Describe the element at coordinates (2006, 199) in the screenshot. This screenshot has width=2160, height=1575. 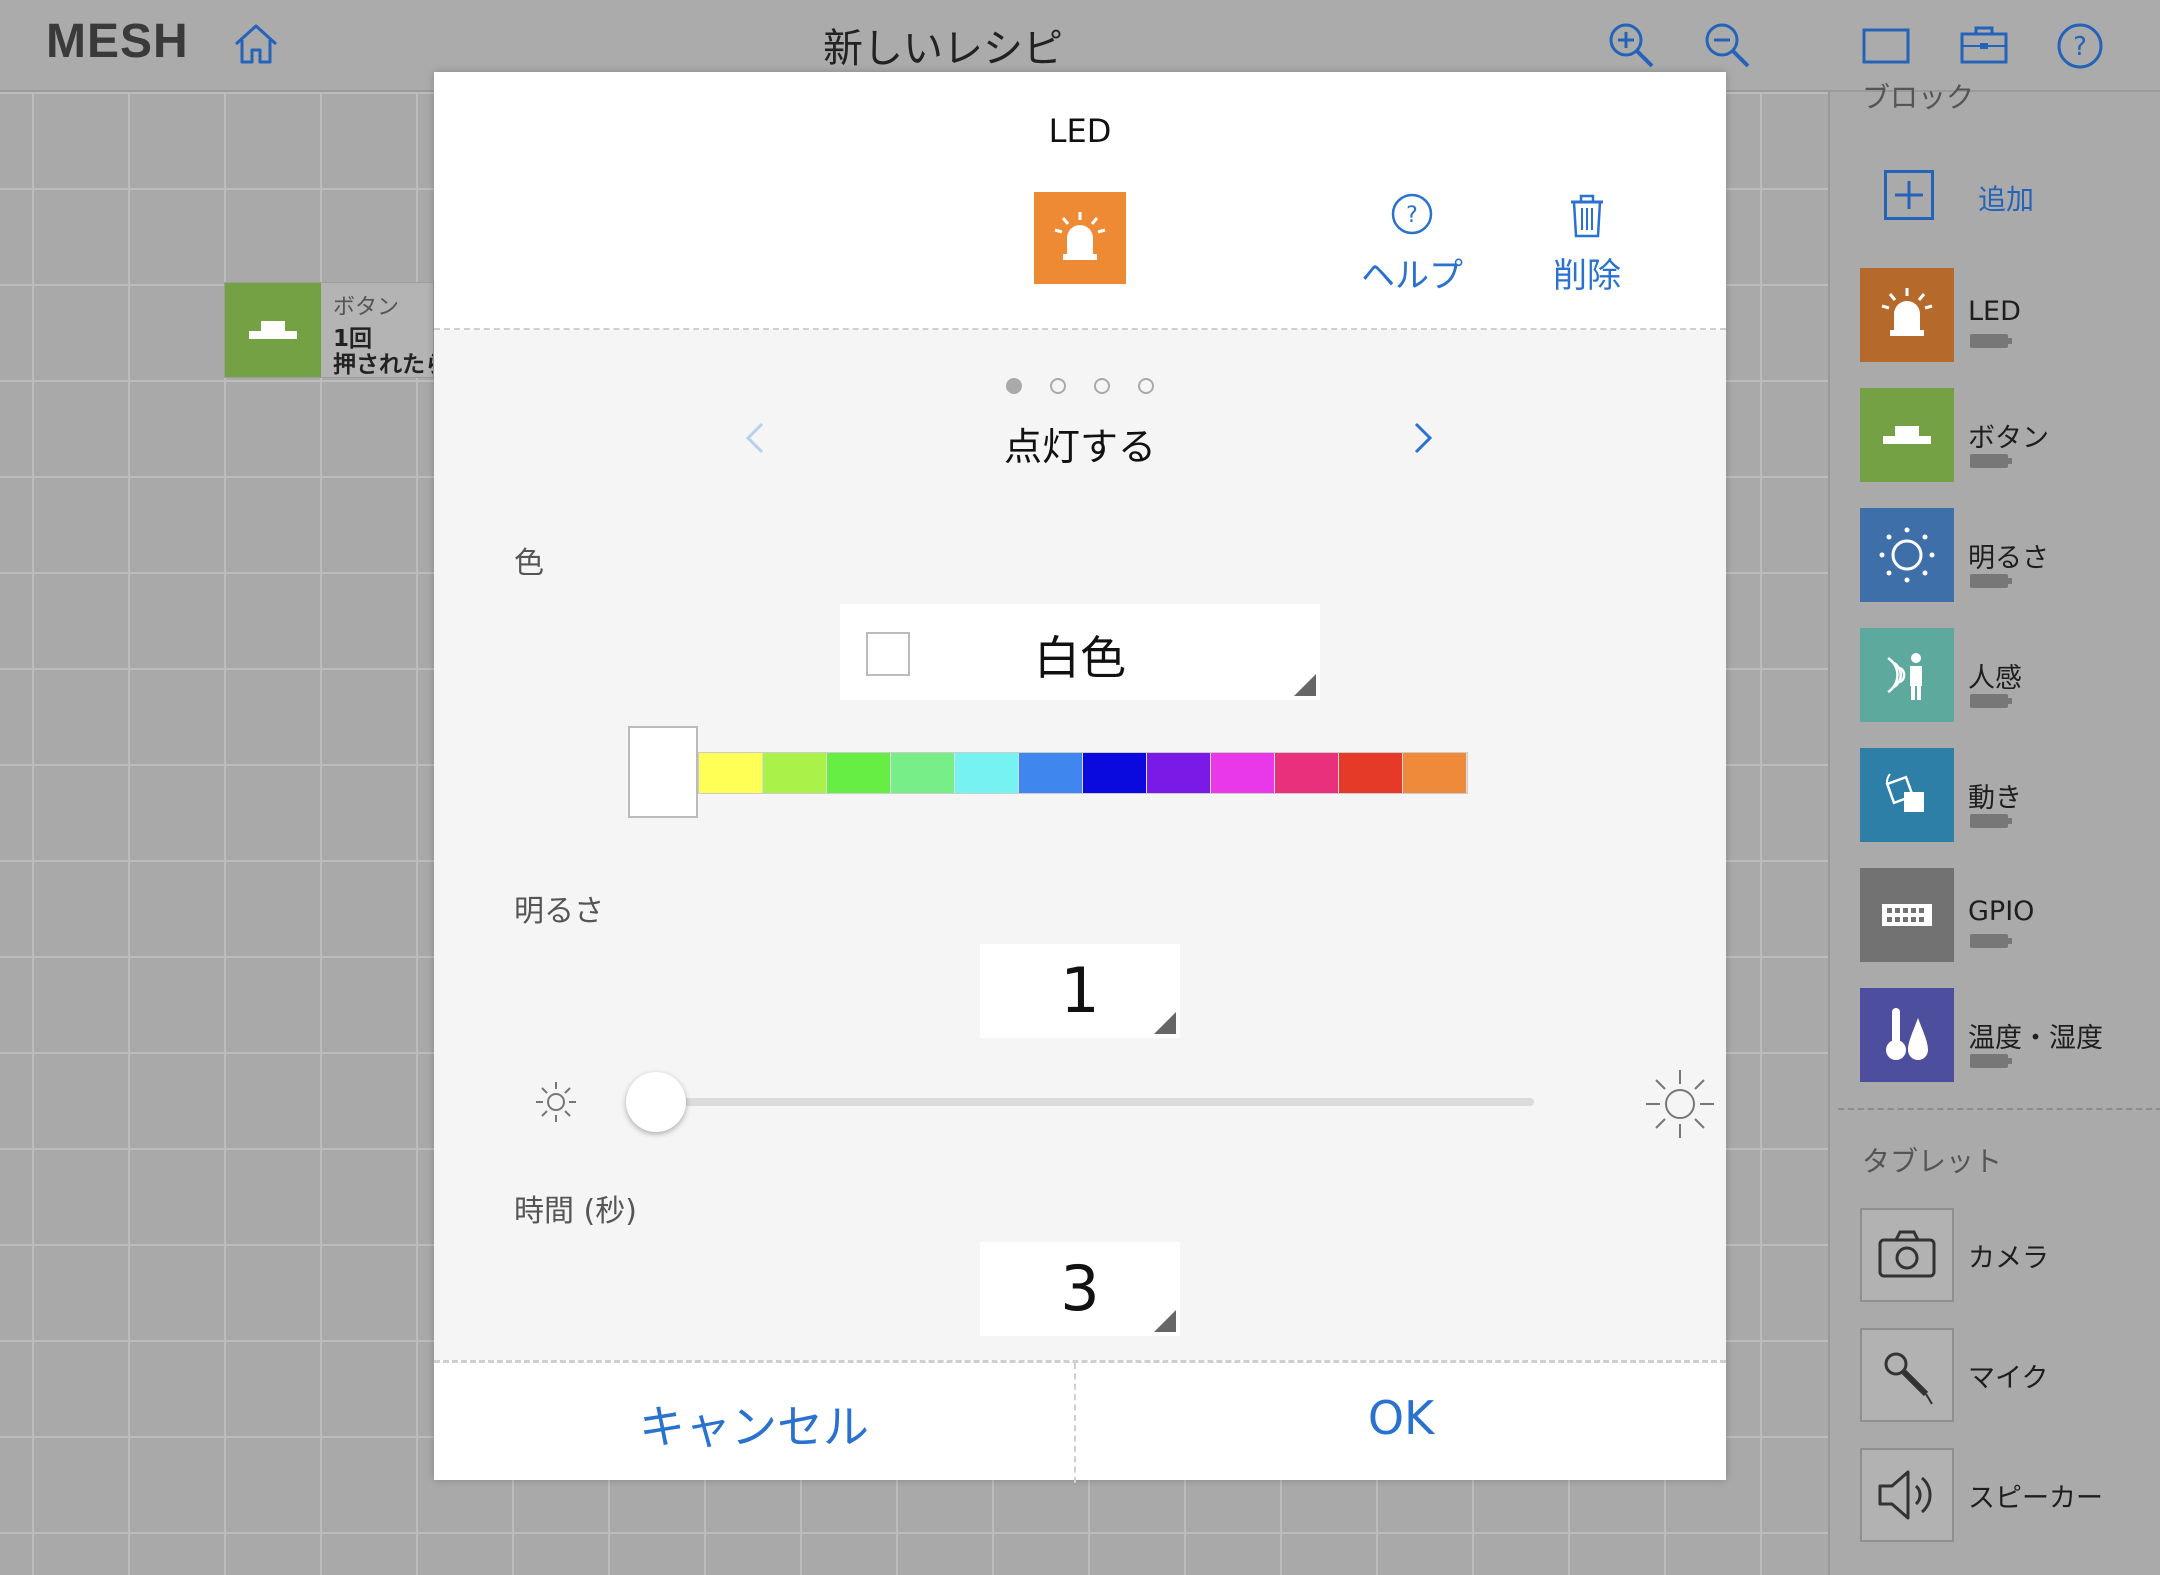
I see `add-label: 追加` at that location.